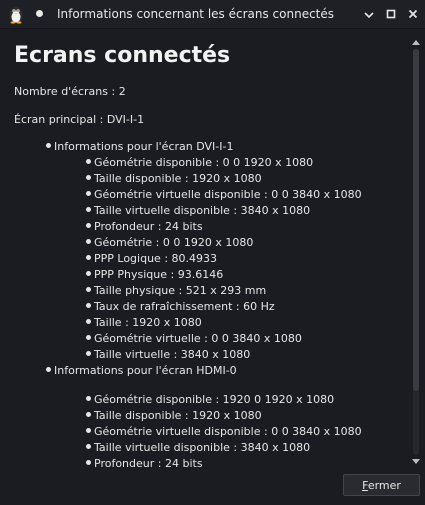  Describe the element at coordinates (79, 119) in the screenshot. I see `primary-screen-text: Écran principal : DVI-I-1` at that location.